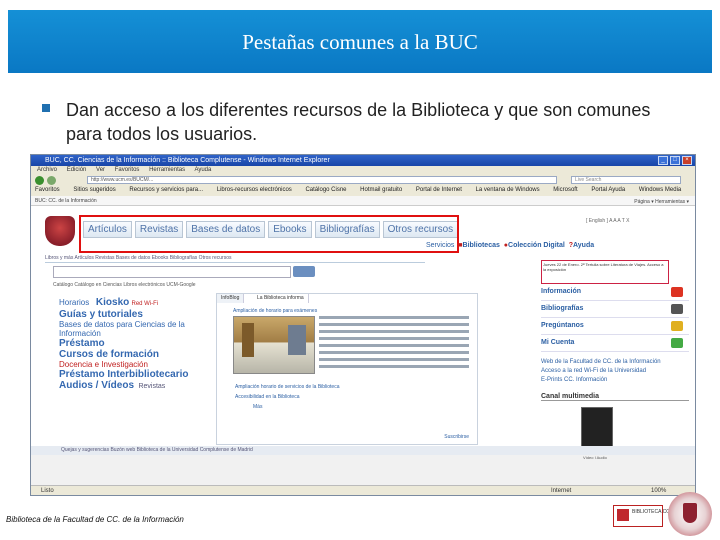  I want to click on info-label: Información, so click(561, 291).